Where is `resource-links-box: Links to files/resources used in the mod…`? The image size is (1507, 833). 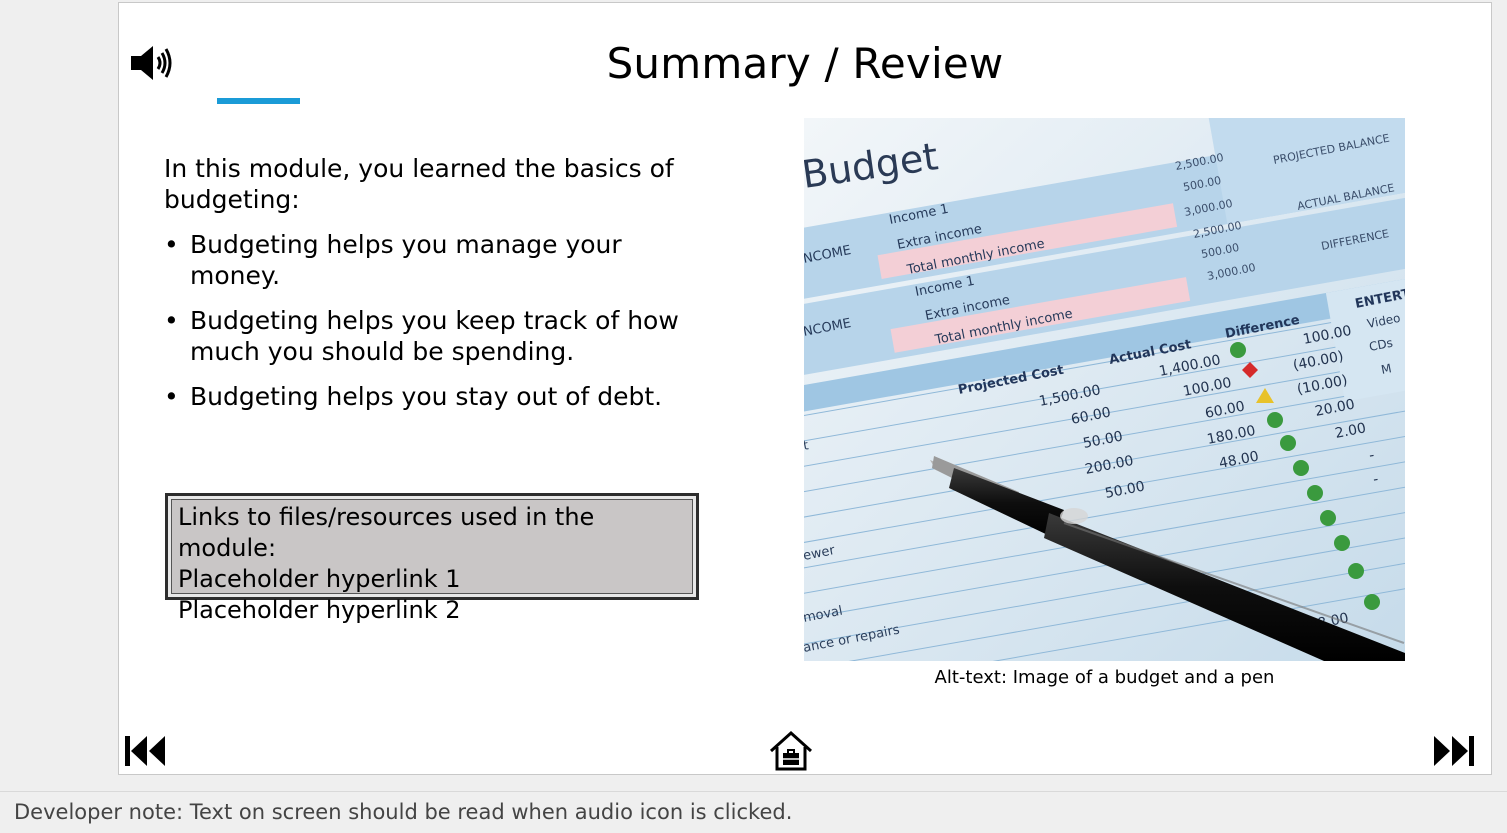 resource-links-box: Links to files/resources used in the mod… is located at coordinates (432, 558).